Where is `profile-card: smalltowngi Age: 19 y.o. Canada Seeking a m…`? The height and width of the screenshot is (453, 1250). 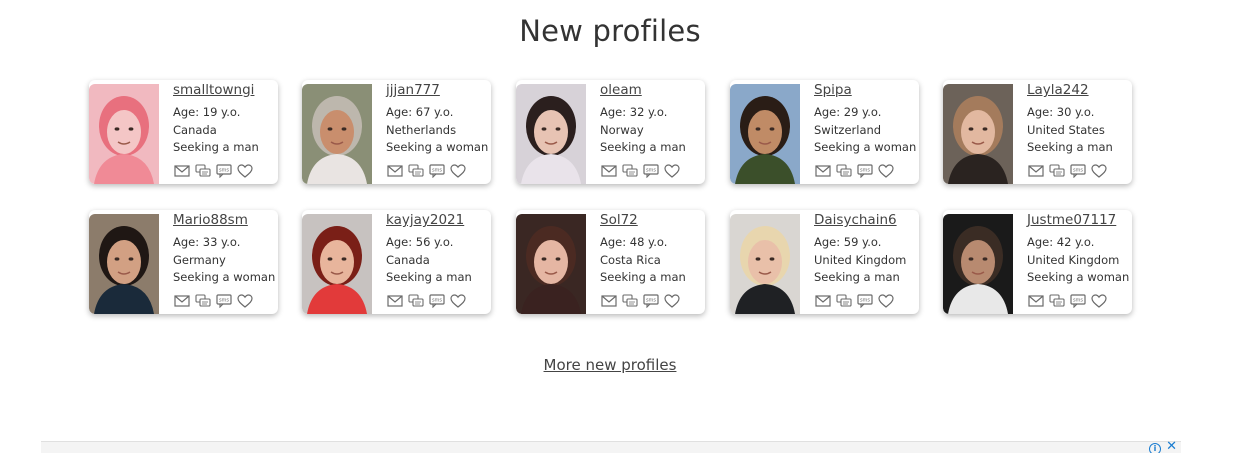 profile-card: smalltowngi Age: 19 y.o. Canada Seeking a m… is located at coordinates (183, 132).